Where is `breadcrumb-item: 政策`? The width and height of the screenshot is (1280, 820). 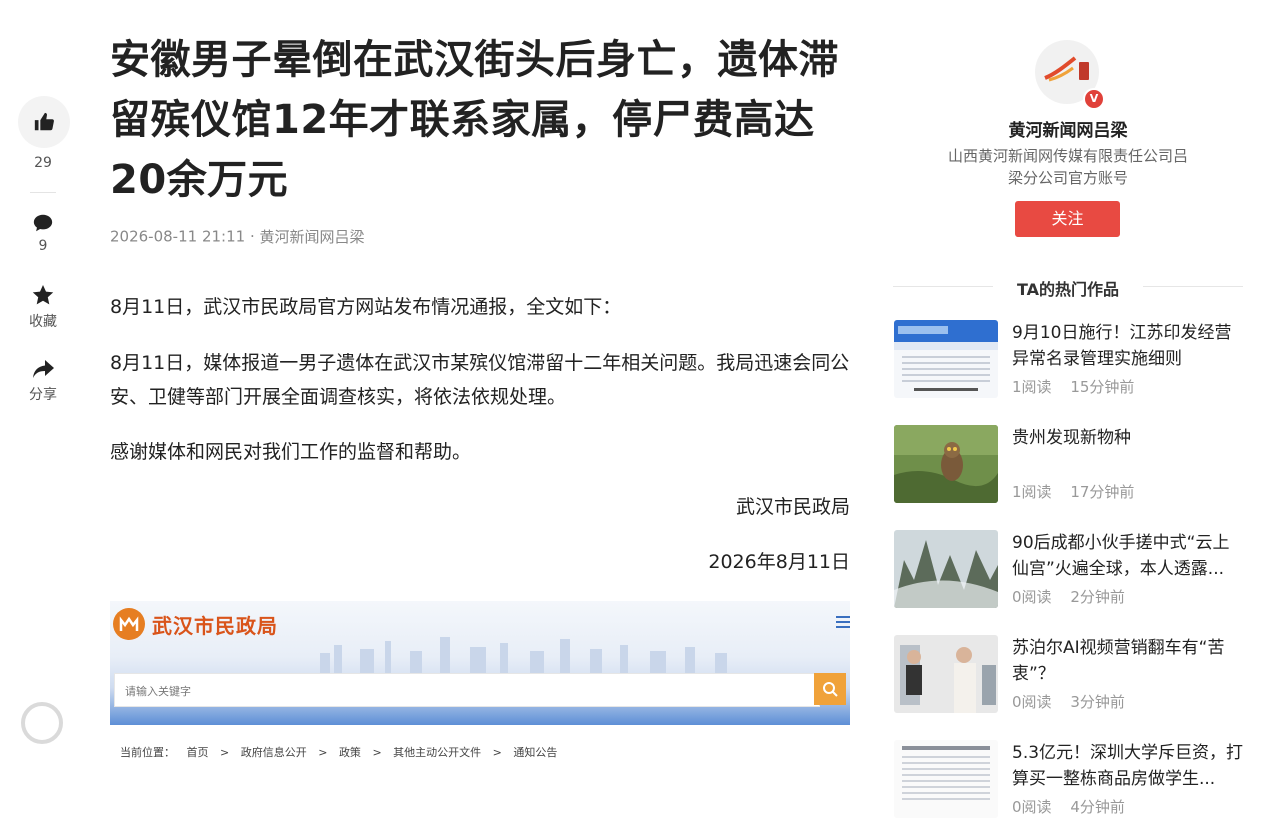
breadcrumb-item: 政策 is located at coordinates (350, 752).